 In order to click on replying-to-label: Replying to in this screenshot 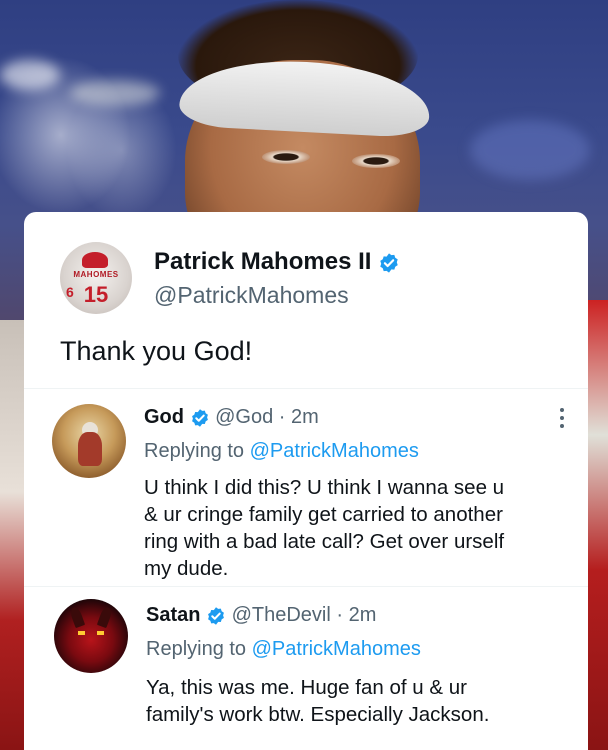, I will do `click(199, 649)`.